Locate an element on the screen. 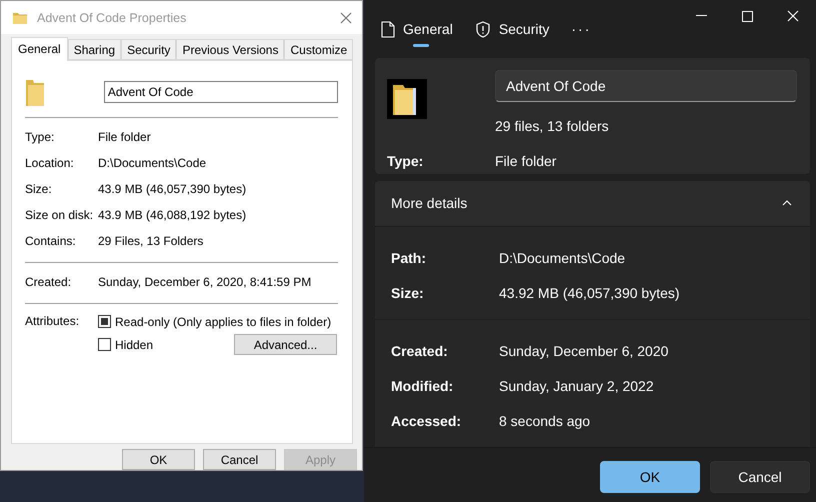  property-value: 43.9 MB (46,057,390 bytes) is located at coordinates (172, 189).